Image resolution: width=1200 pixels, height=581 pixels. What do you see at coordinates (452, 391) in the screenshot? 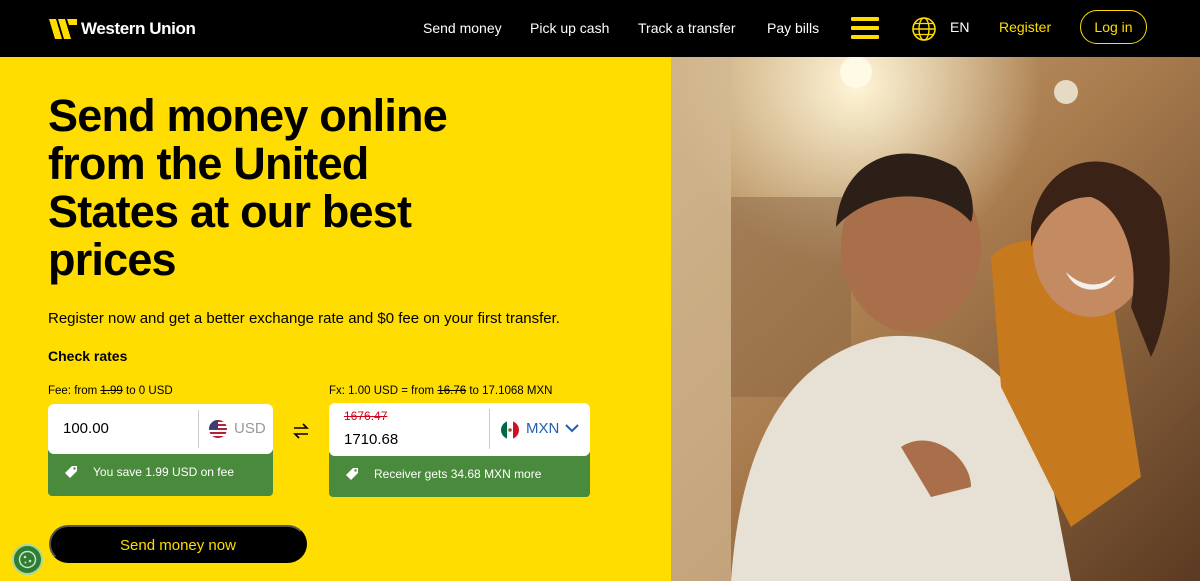
I see `fx-old-rate: 16.76` at bounding box center [452, 391].